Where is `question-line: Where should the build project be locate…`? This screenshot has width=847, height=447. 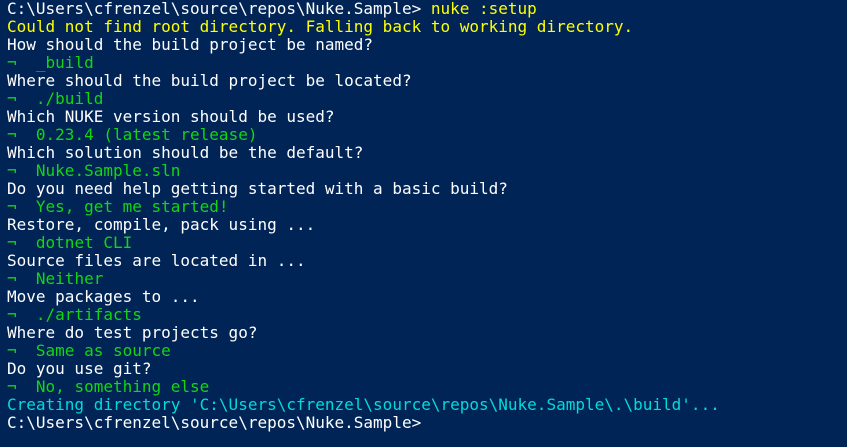
question-line: Where should the build project be locate… is located at coordinates (209, 80).